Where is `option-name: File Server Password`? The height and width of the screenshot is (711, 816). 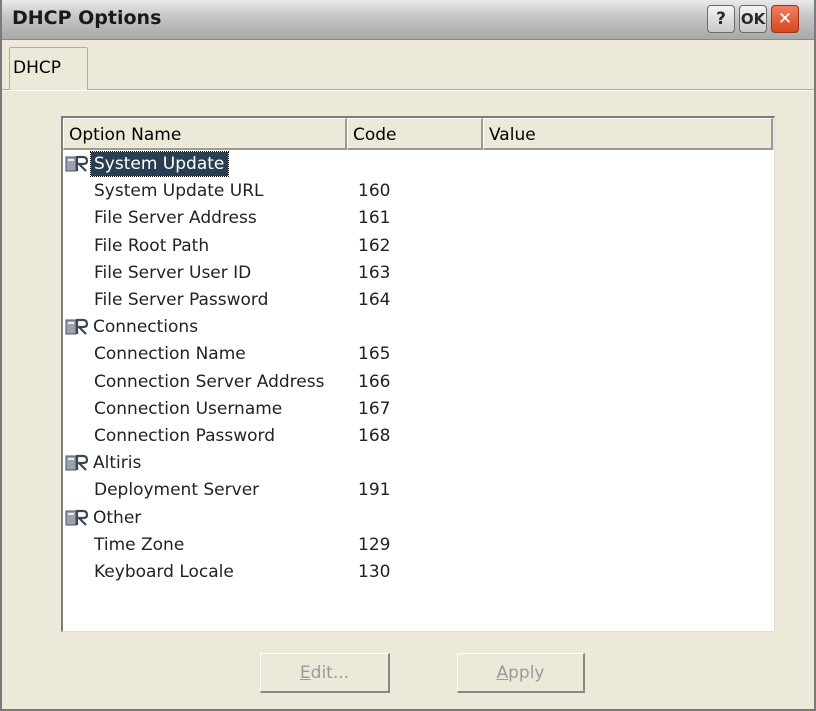
option-name: File Server Password is located at coordinates (181, 300).